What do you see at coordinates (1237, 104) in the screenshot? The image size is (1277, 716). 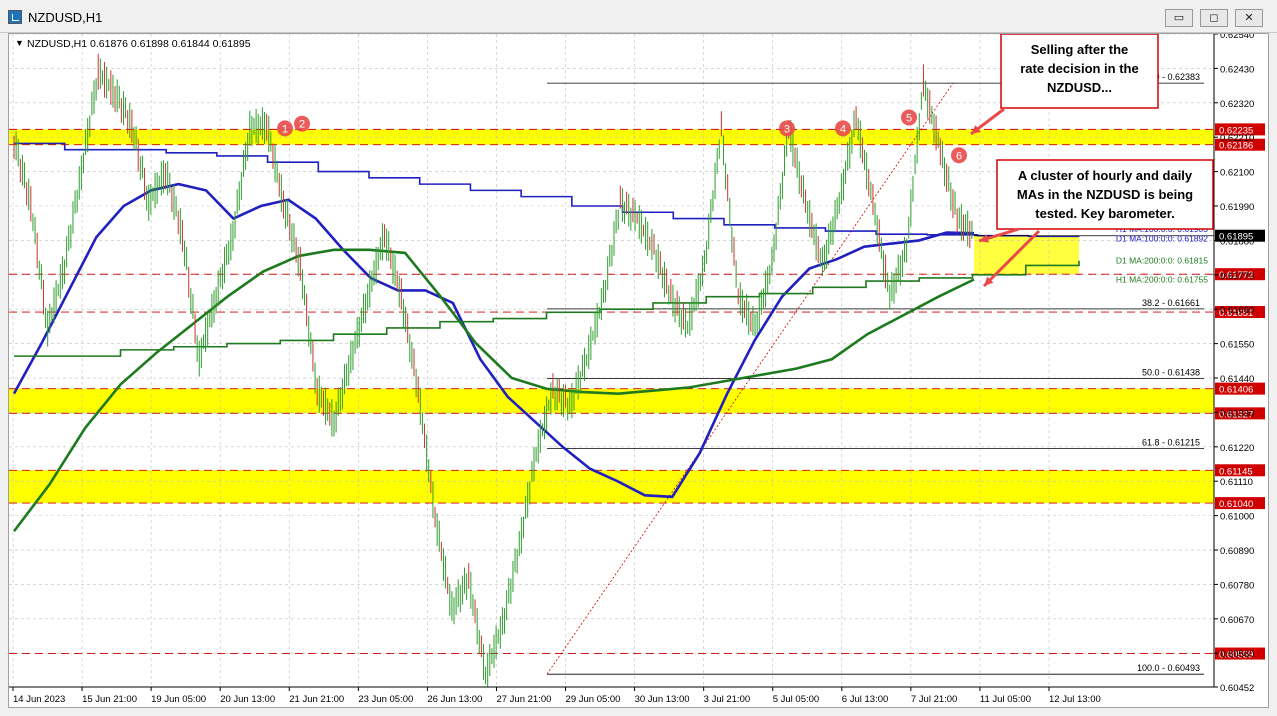 I see `y-tick-label: 0.62320` at bounding box center [1237, 104].